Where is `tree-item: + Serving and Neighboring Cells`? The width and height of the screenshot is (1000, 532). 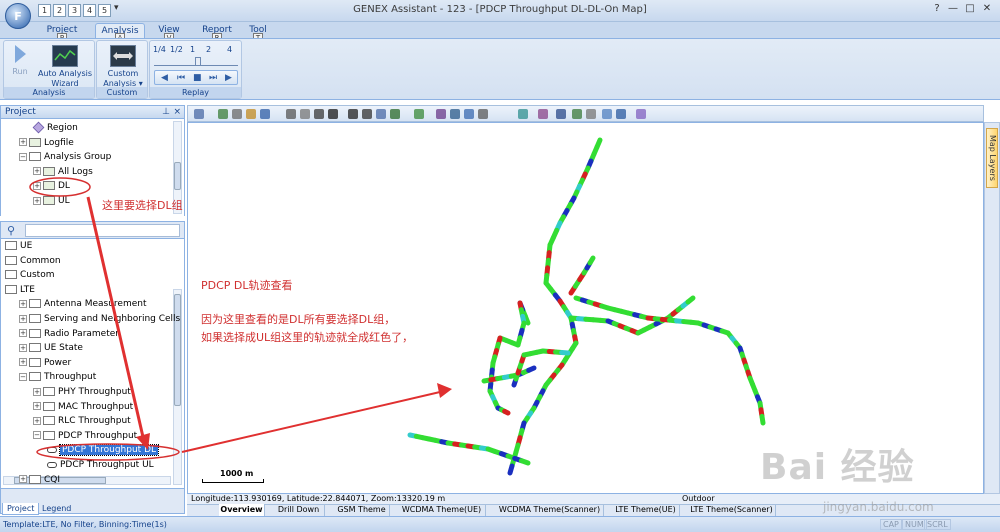 tree-item: + Serving and Neighboring Cells is located at coordinates (99, 319).